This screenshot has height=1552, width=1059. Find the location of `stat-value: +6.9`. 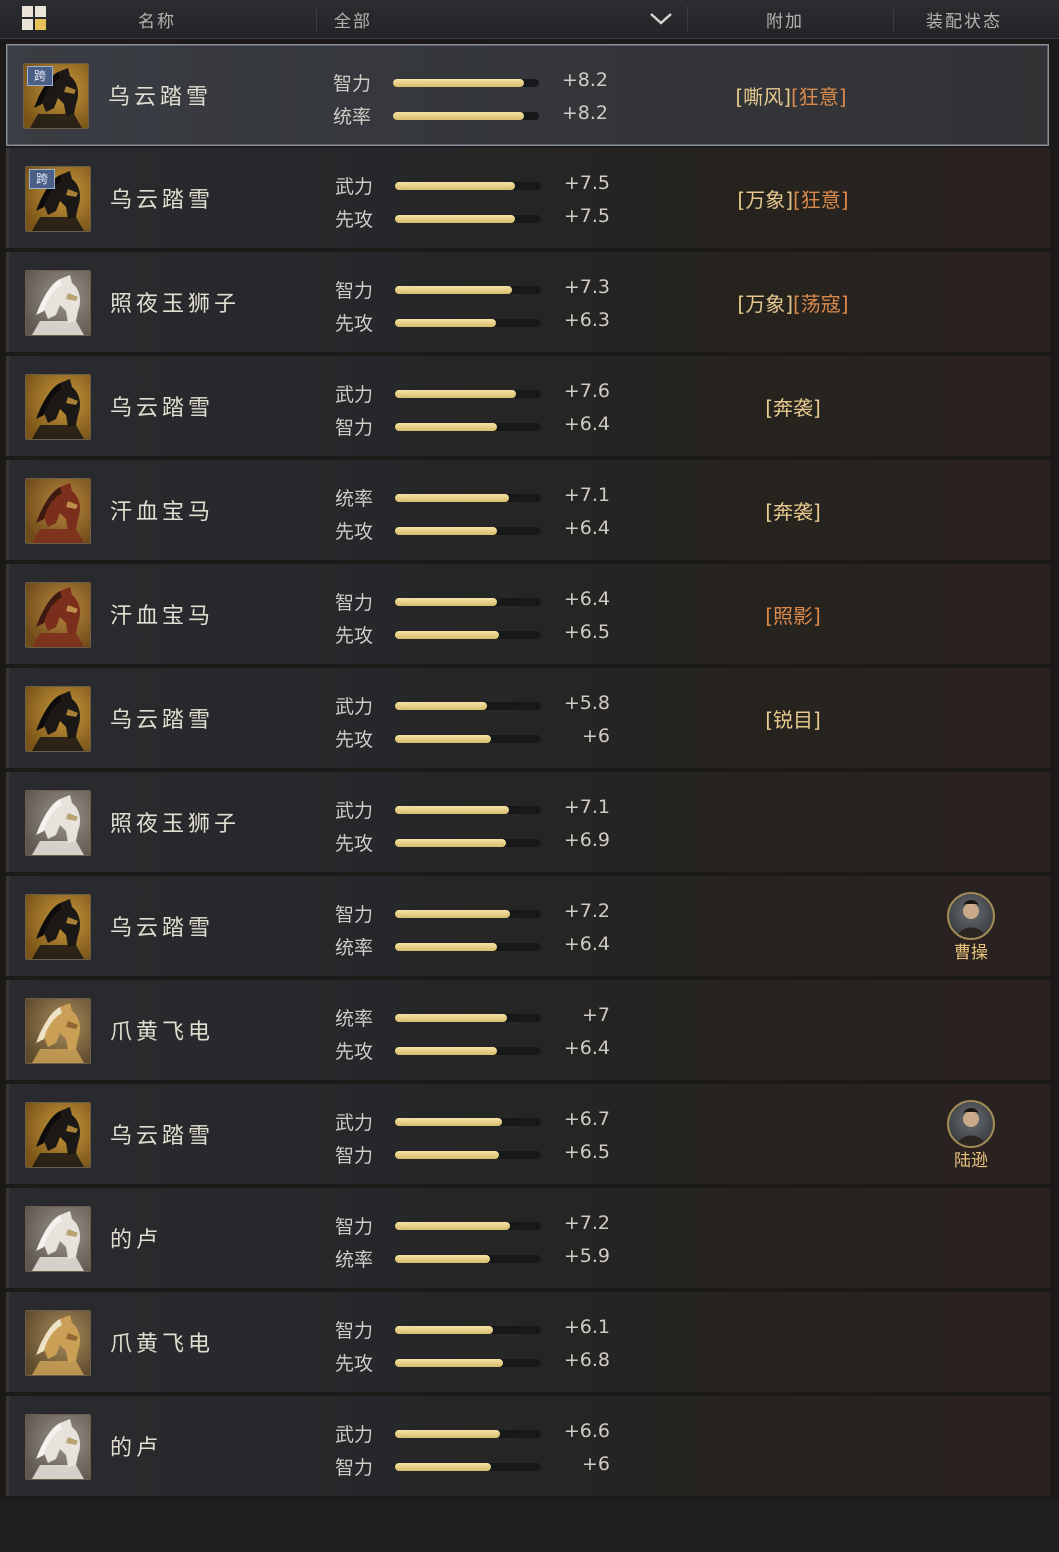

stat-value: +6.9 is located at coordinates (586, 840).